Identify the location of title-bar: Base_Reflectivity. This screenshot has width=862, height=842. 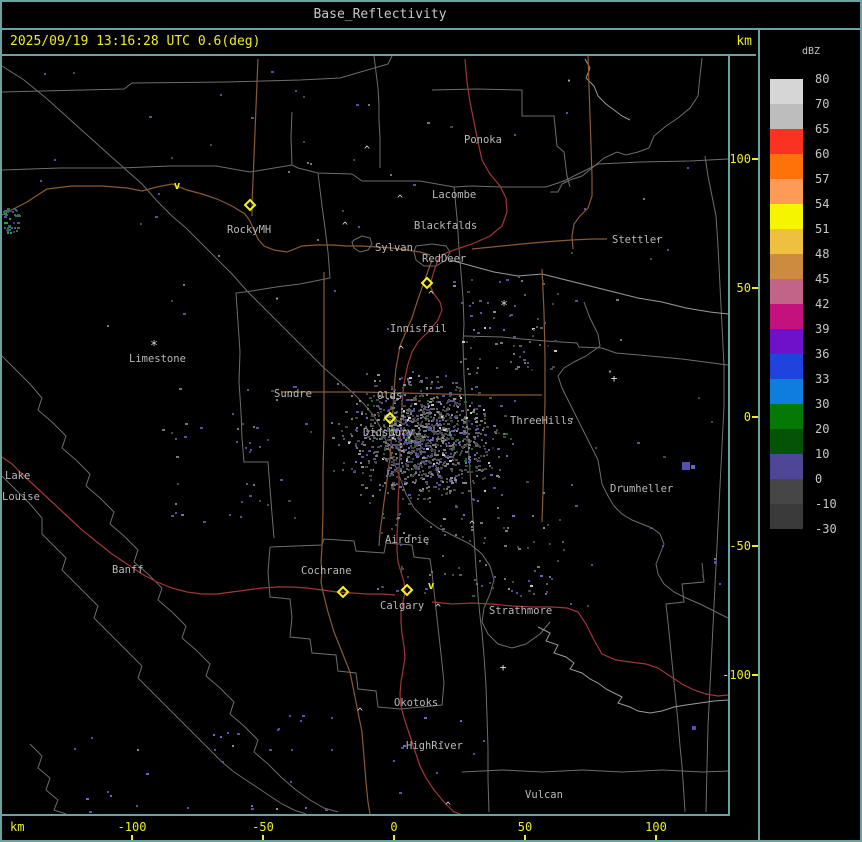
(380, 16).